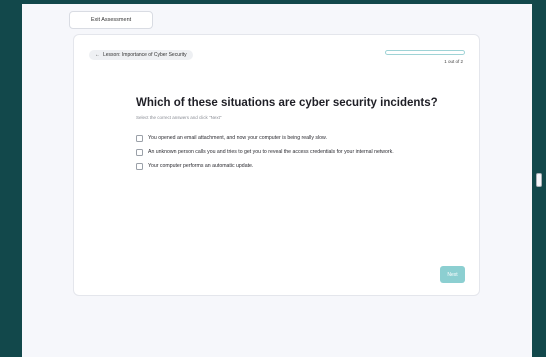  What do you see at coordinates (453, 61) in the screenshot?
I see `progress-label: 1 out of 2` at bounding box center [453, 61].